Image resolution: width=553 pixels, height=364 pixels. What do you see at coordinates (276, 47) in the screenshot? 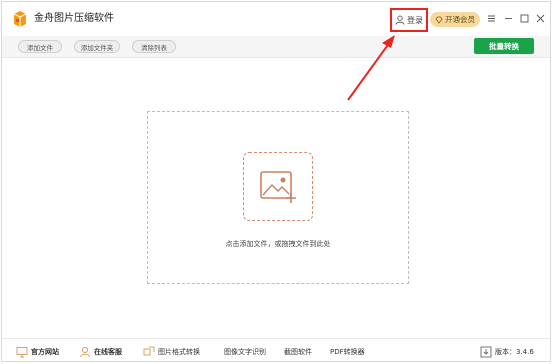
I see `toolbar: 添加文件 添加文件夹 清除列表 批量转换` at bounding box center [276, 47].